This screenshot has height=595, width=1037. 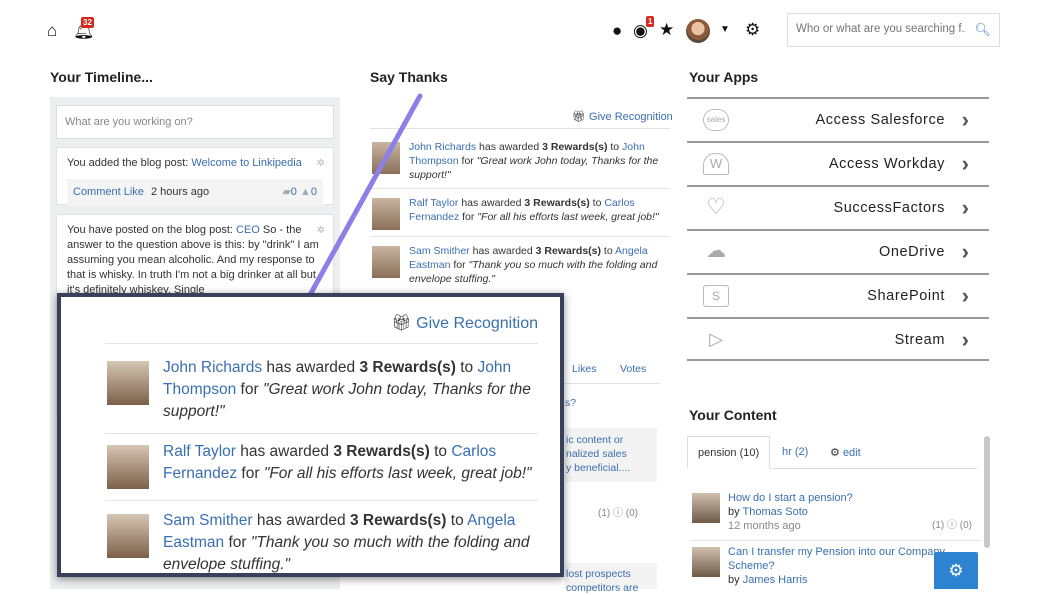 What do you see at coordinates (570, 403) in the screenshot?
I see `question-link: s?` at bounding box center [570, 403].